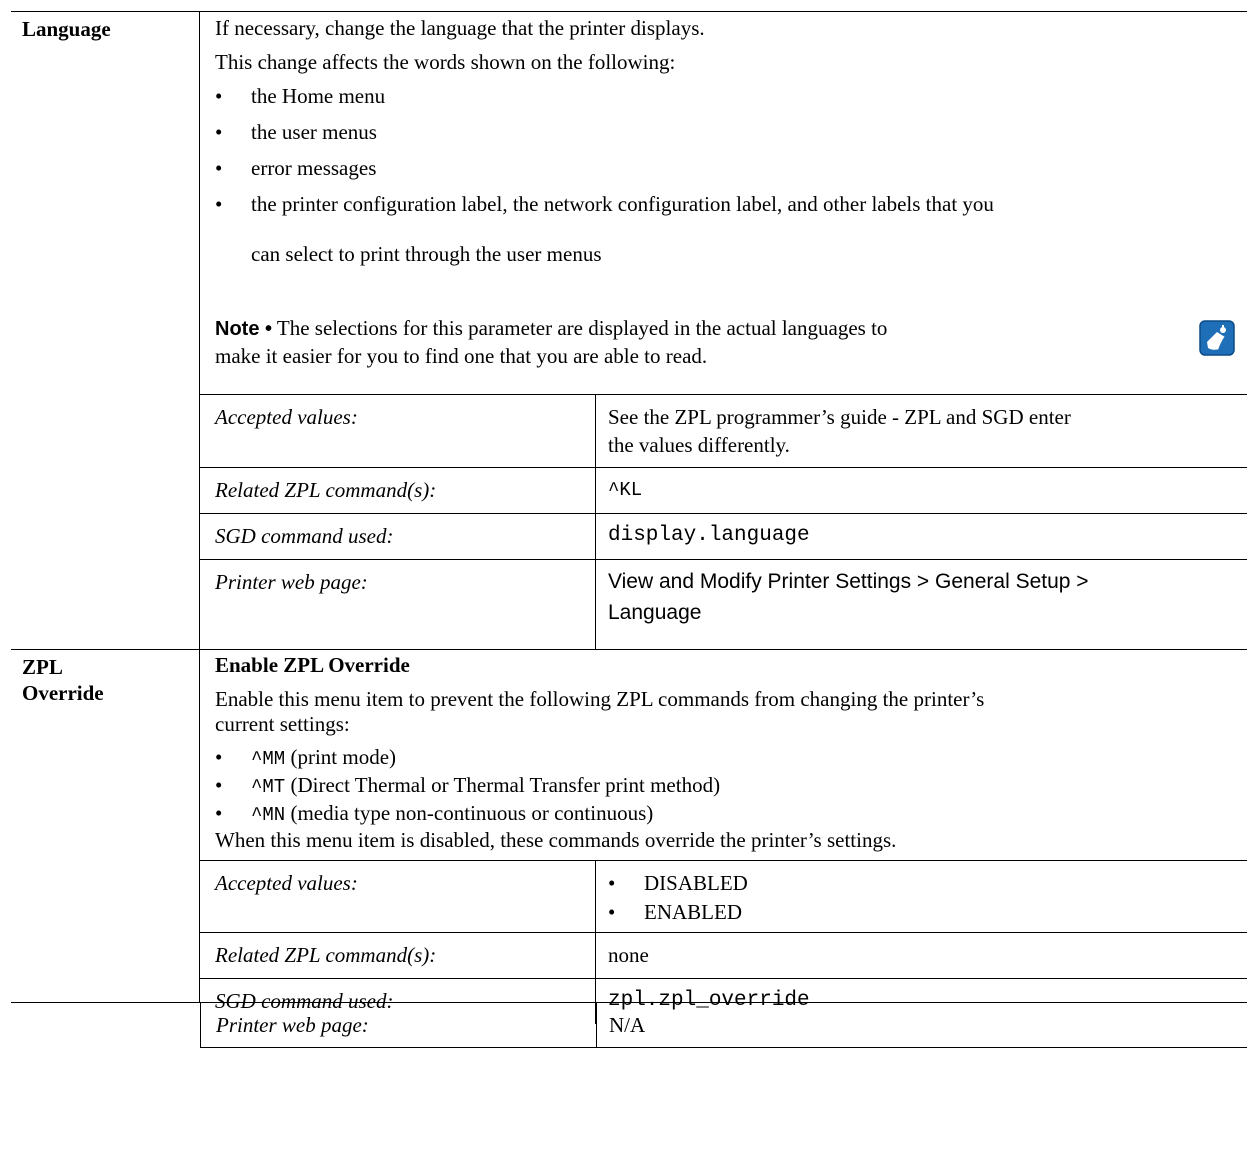 Image resolution: width=1252 pixels, height=1155 pixels. What do you see at coordinates (678, 883) in the screenshot?
I see `list-item: DISABLED` at bounding box center [678, 883].